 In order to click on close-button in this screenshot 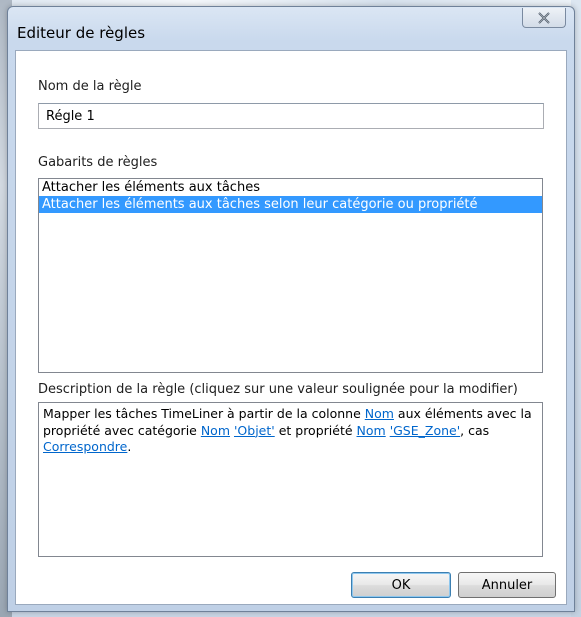, I will do `click(544, 18)`.